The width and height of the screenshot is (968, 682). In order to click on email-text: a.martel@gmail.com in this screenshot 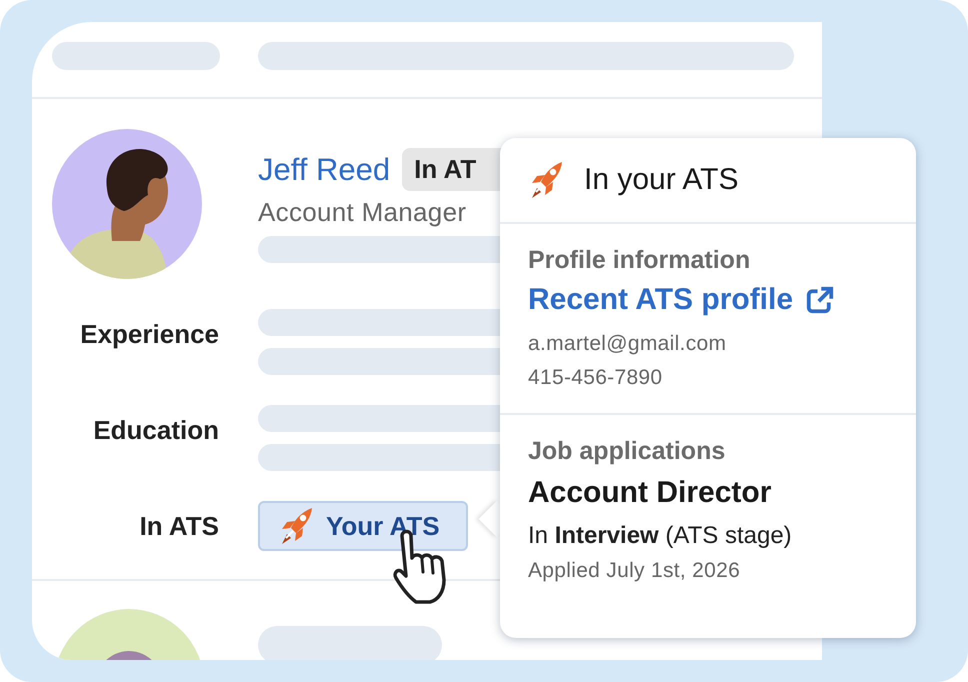, I will do `click(628, 344)`.